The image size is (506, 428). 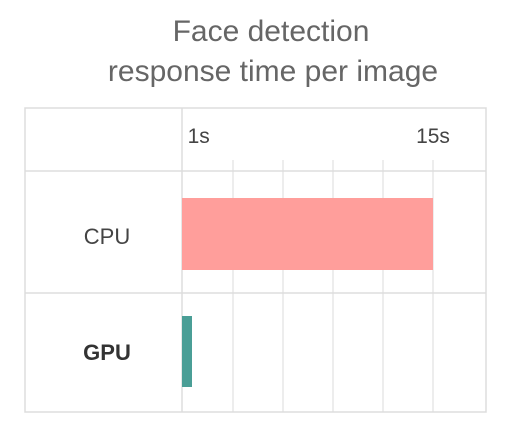 I want to click on bar-cpu, so click(x=307, y=234).